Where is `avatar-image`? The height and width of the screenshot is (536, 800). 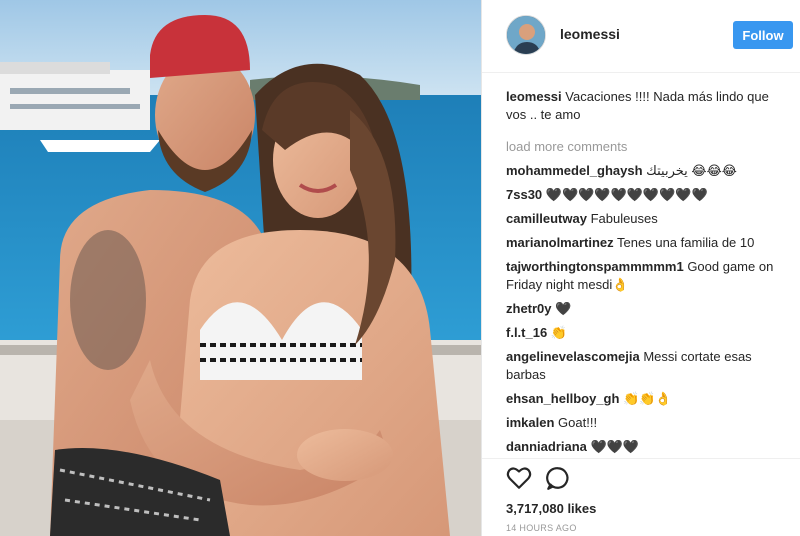 avatar-image is located at coordinates (526, 35).